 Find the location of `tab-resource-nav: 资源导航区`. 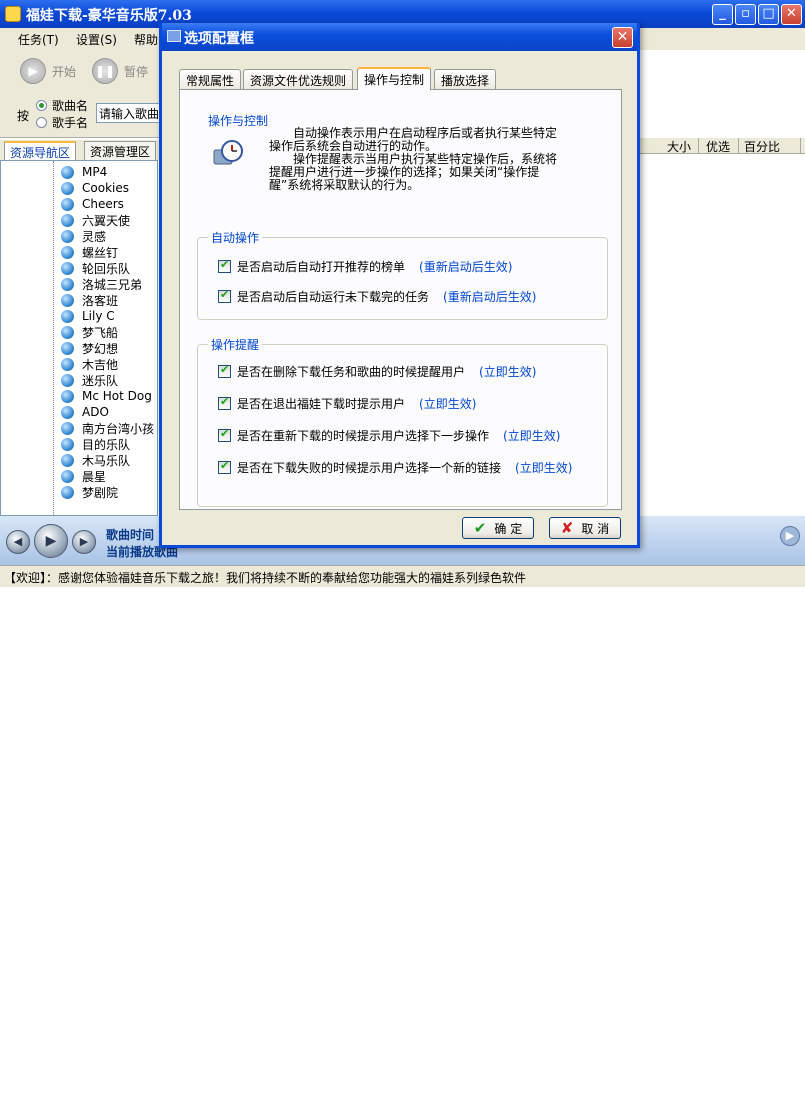

tab-resource-nav: 资源导航区 is located at coordinates (40, 150).